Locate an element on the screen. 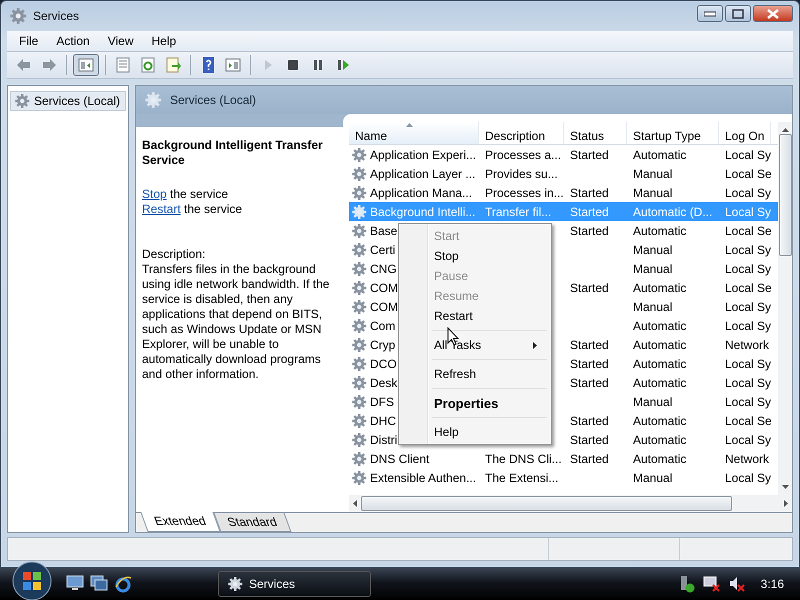 The width and height of the screenshot is (800, 600). action-pane-icon is located at coordinates (233, 65).